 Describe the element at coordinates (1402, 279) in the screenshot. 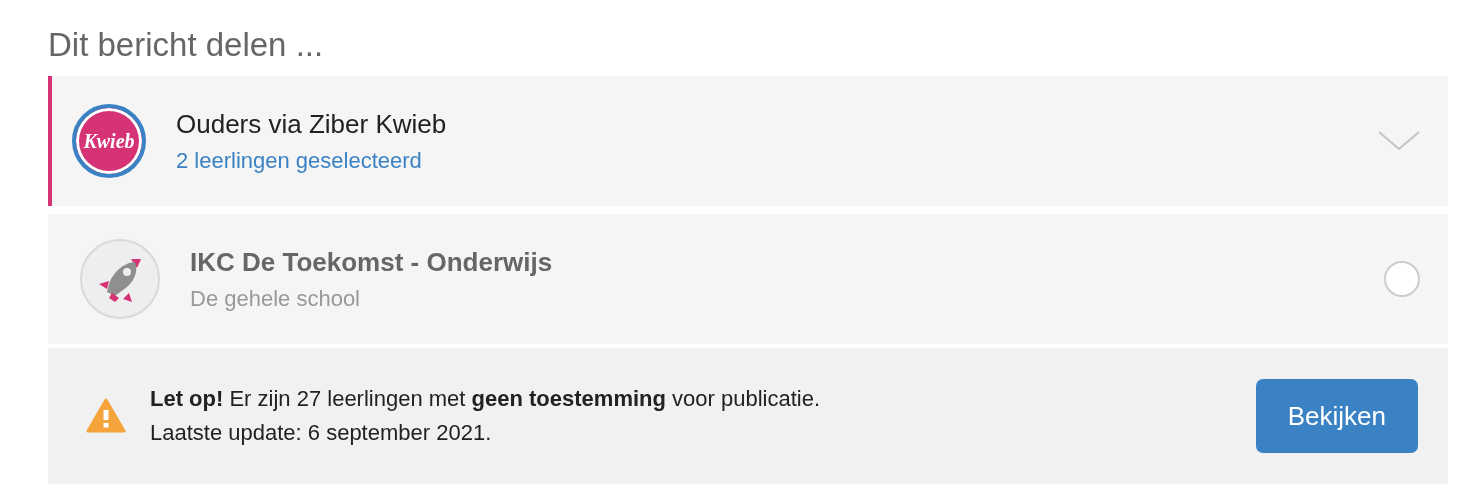

I see `radio-button` at that location.